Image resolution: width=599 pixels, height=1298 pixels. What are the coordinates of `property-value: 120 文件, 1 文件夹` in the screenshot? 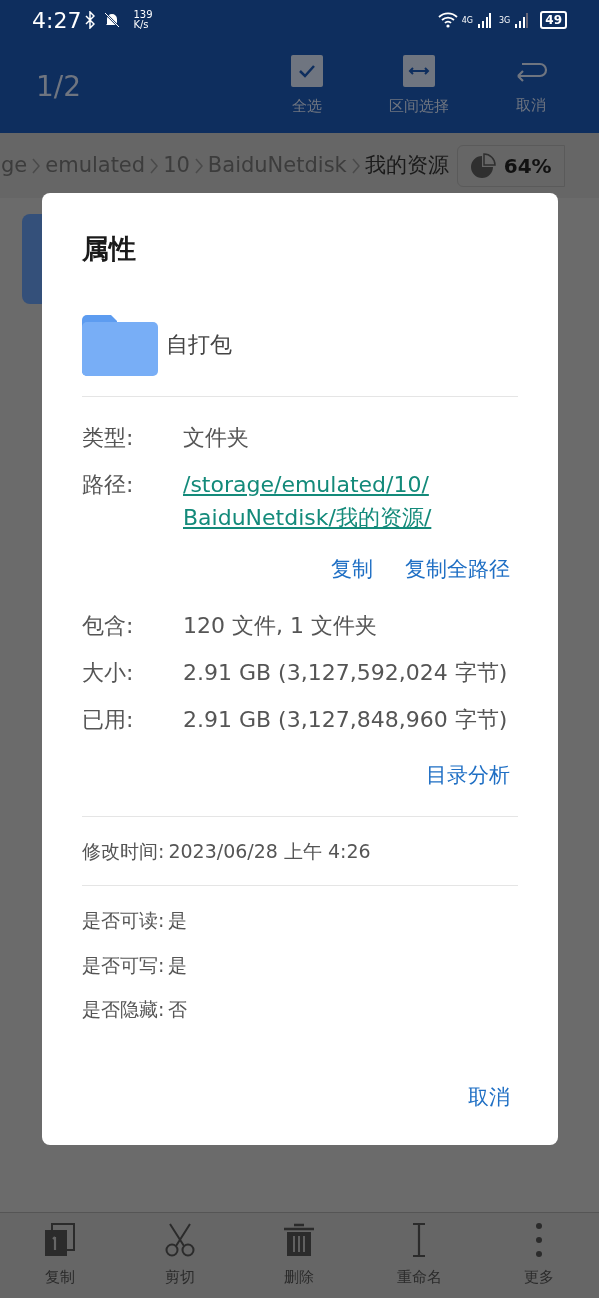 It's located at (280, 626).